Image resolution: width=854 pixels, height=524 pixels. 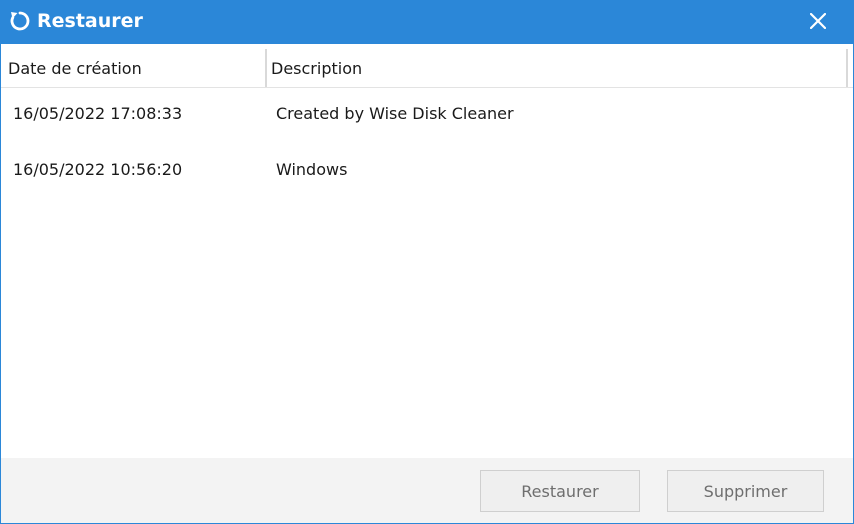 I want to click on restore-icon, so click(x=20, y=21).